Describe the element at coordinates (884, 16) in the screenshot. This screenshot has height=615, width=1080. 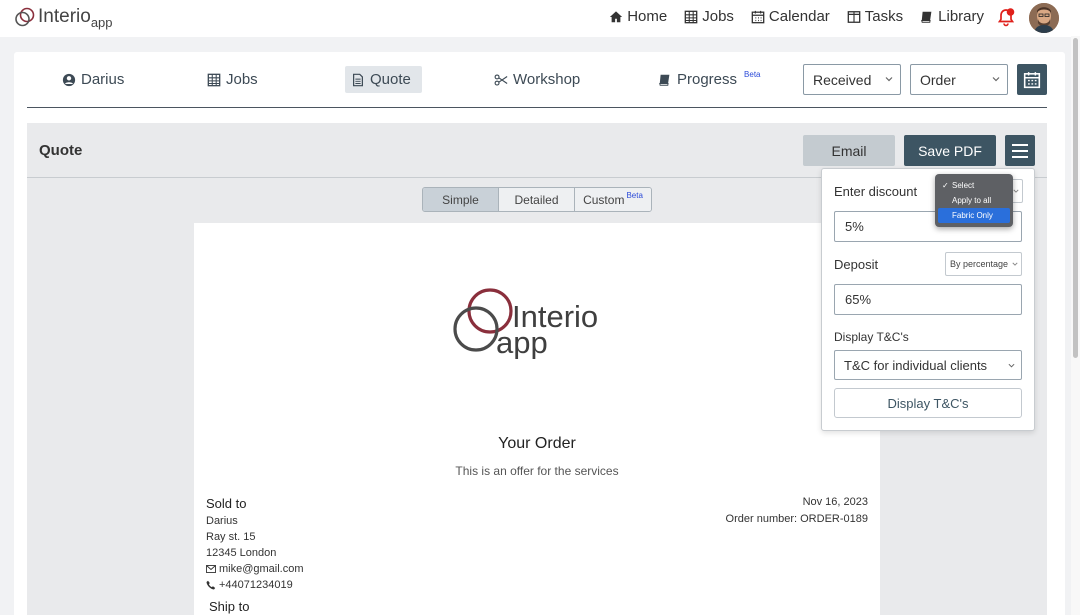
I see `nav-tasks-label: Tasks` at that location.